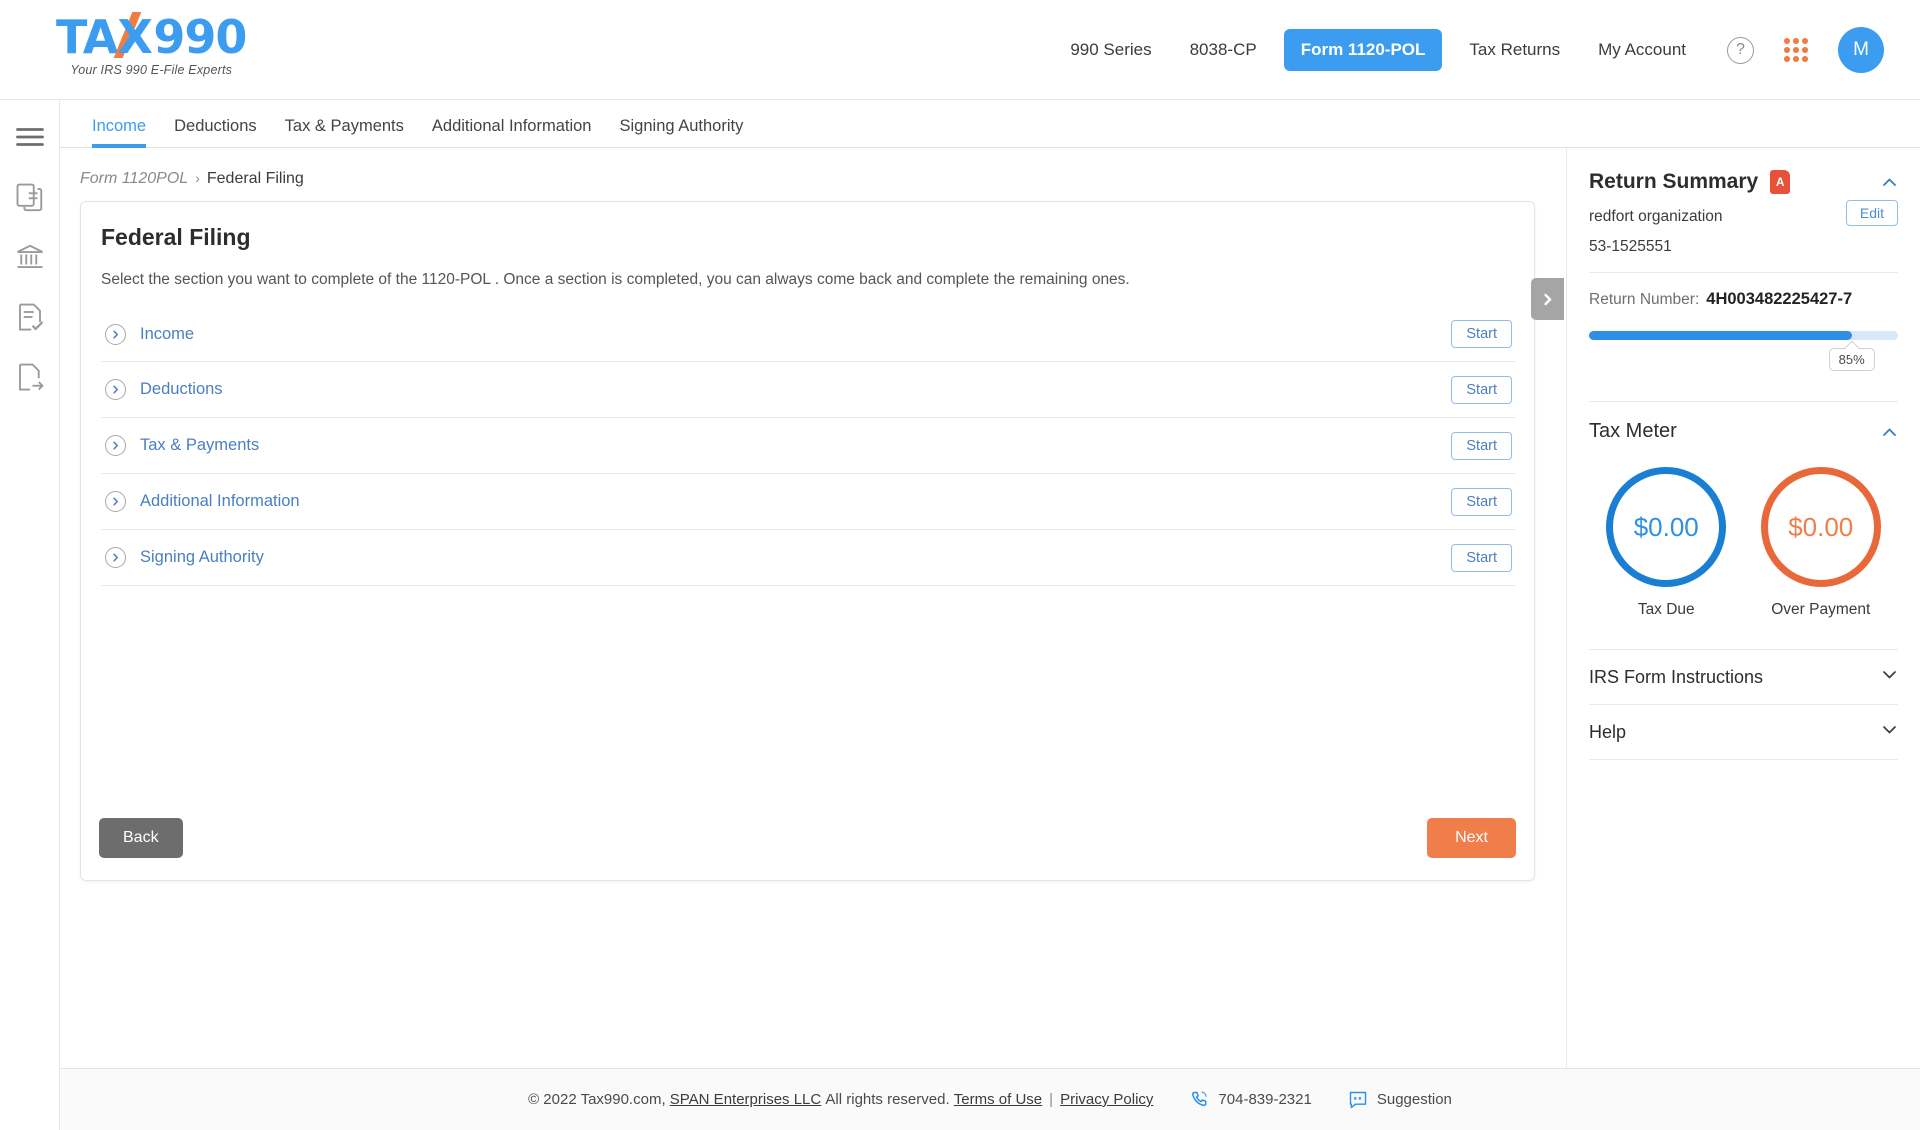 This screenshot has width=1920, height=1130. Describe the element at coordinates (1666, 609) in the screenshot. I see `tax-due-label: Tax Due` at that location.